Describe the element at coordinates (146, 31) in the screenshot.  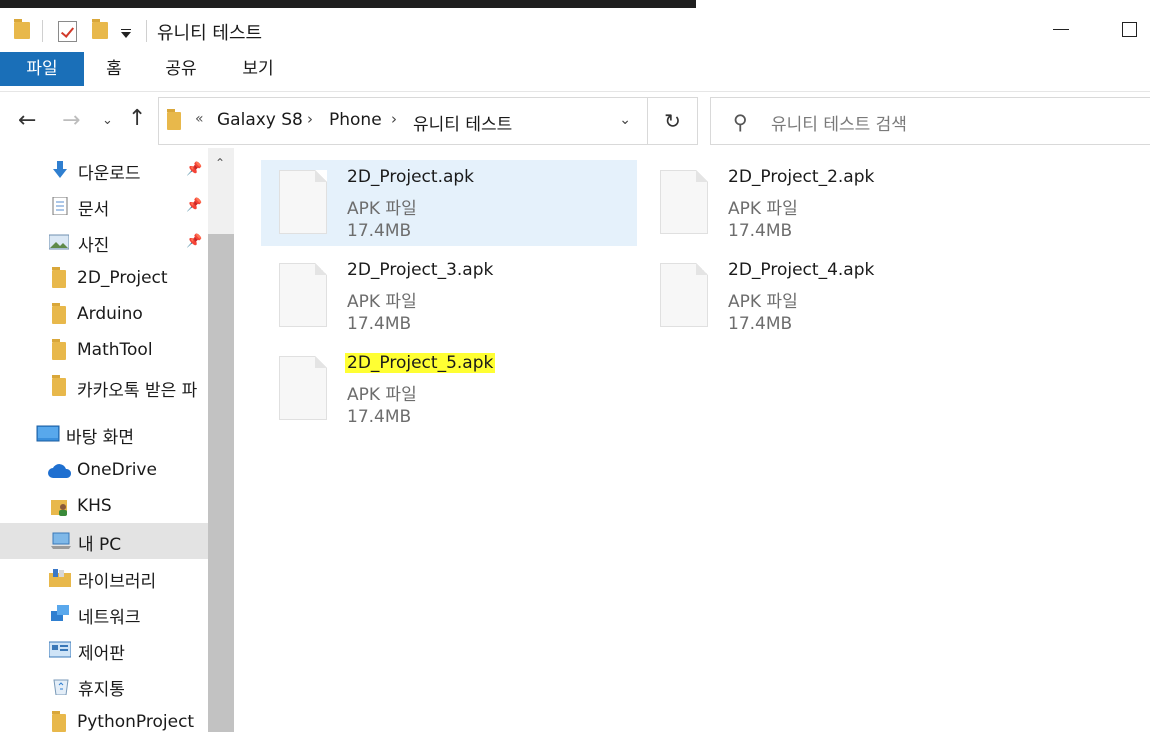
I see `toolbar-divider` at that location.